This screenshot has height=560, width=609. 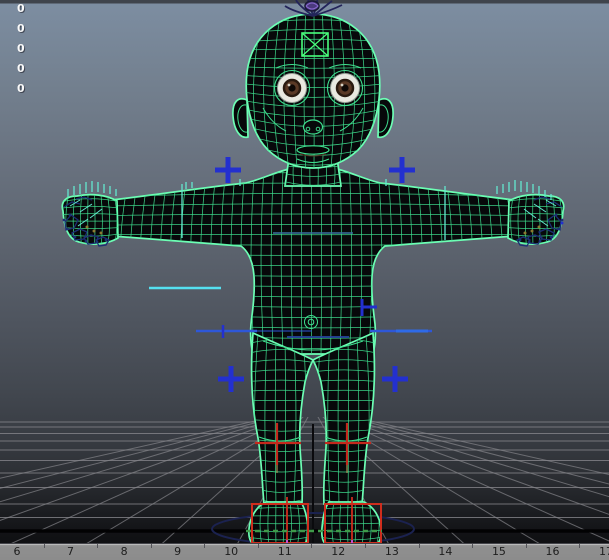 I want to click on time-slider: 6 7 8 9 10 11 12 13 14 15 16 17, so click(x=304, y=551).